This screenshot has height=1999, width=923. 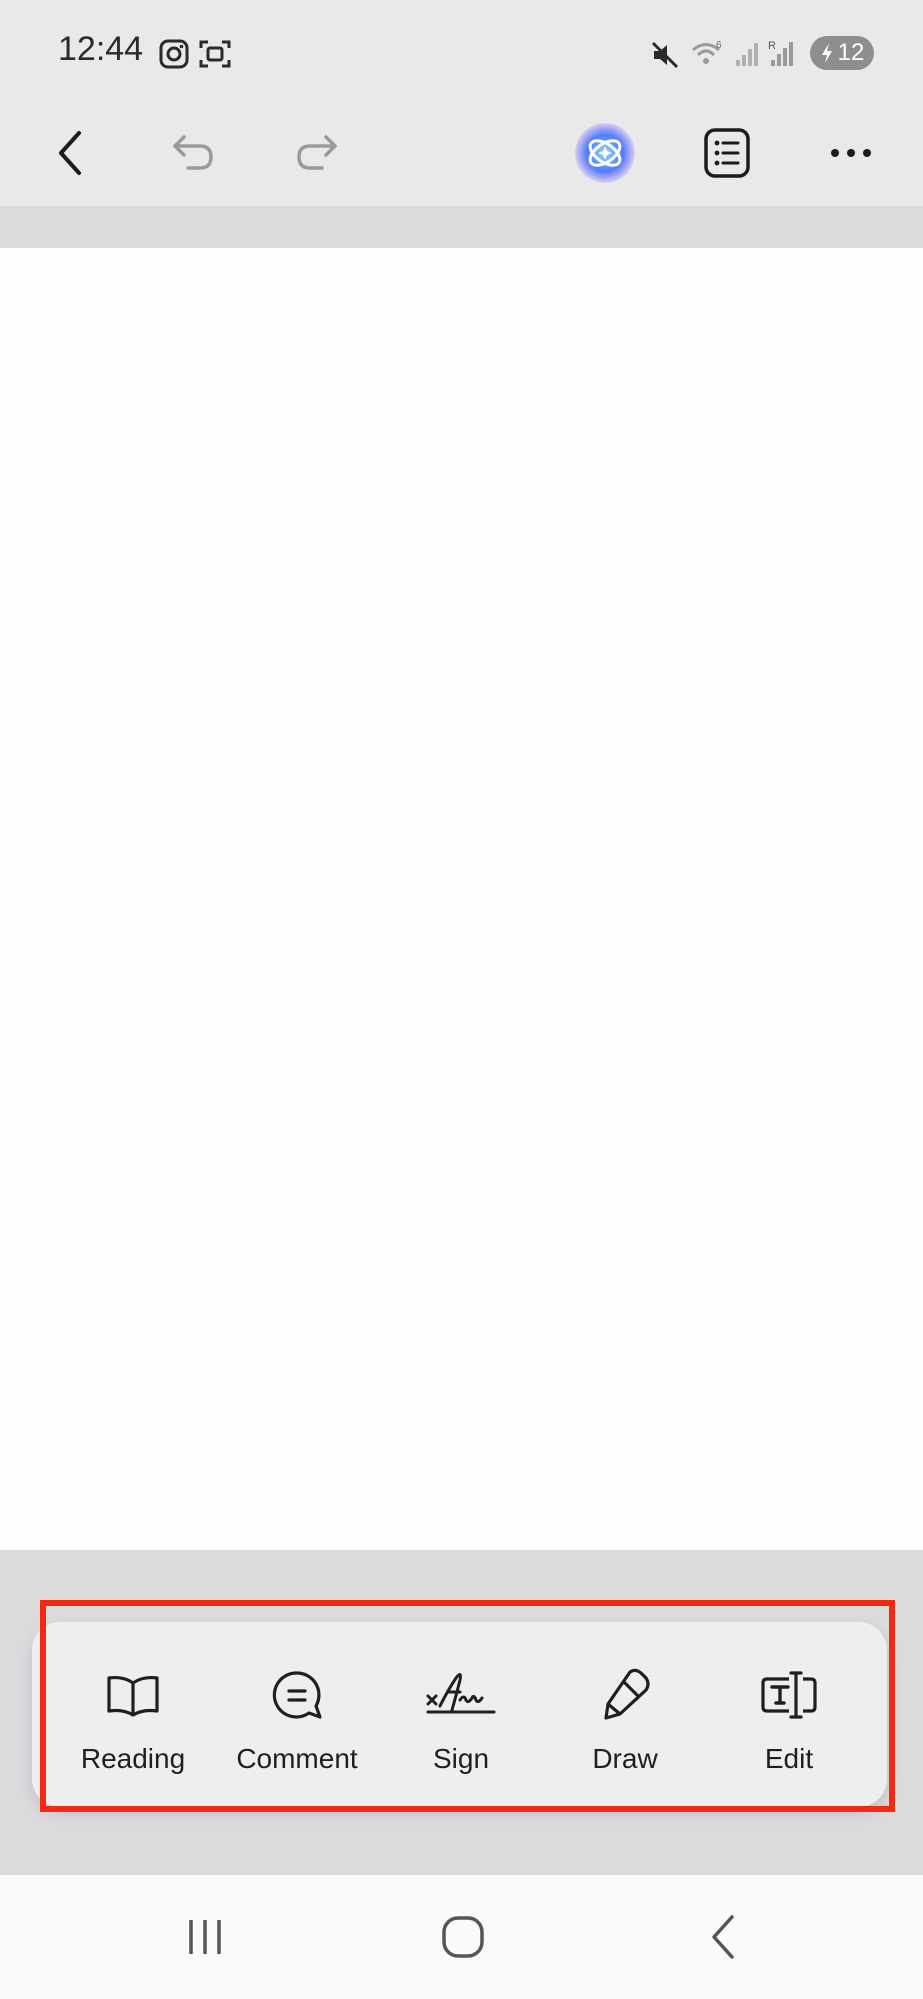 What do you see at coordinates (747, 56) in the screenshot?
I see `signal-icon` at bounding box center [747, 56].